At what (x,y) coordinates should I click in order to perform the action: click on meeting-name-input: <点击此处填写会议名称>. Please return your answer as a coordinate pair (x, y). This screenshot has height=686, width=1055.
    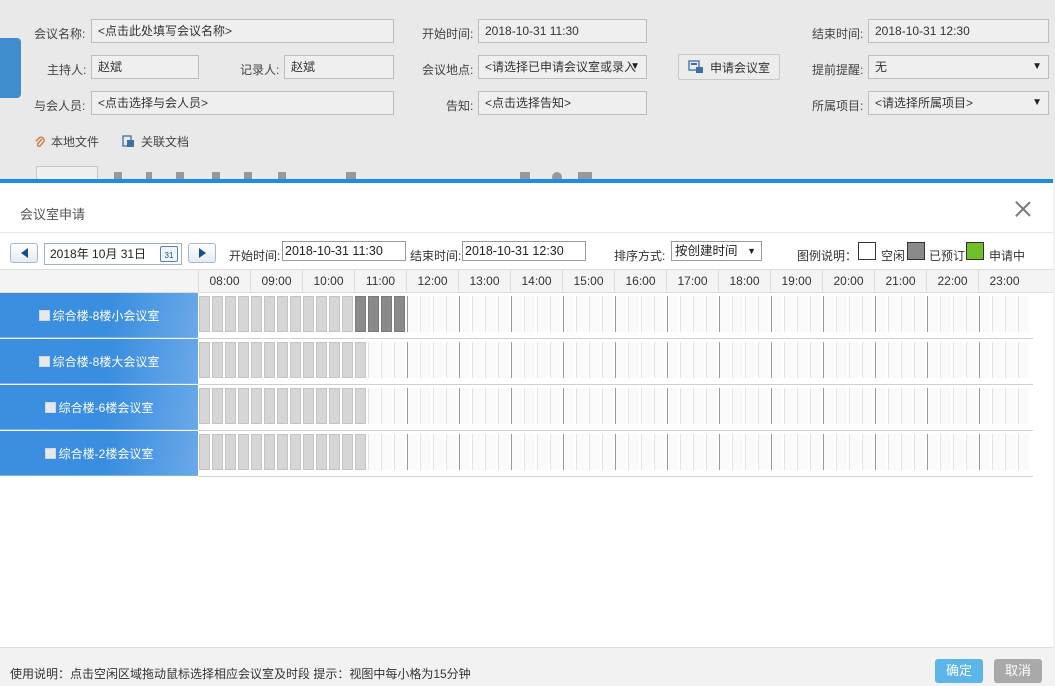
    Looking at the image, I should click on (242, 31).